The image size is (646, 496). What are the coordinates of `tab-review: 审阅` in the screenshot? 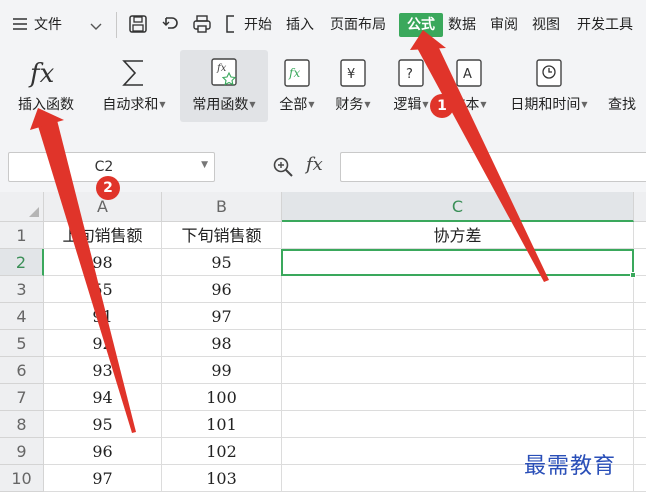 It's located at (504, 25).